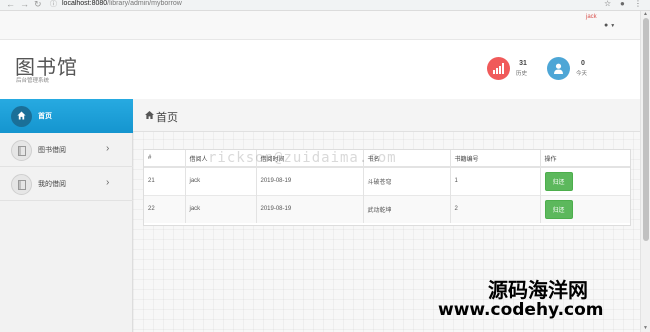  I want to click on stat-today-value: 0, so click(583, 63).